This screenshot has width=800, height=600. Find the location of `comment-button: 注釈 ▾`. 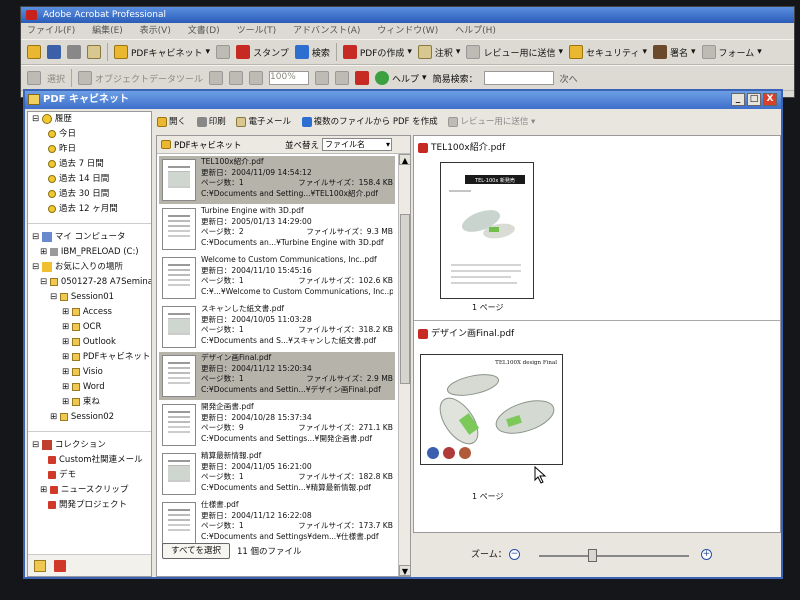

comment-button: 注釈 ▾ is located at coordinates (438, 52).